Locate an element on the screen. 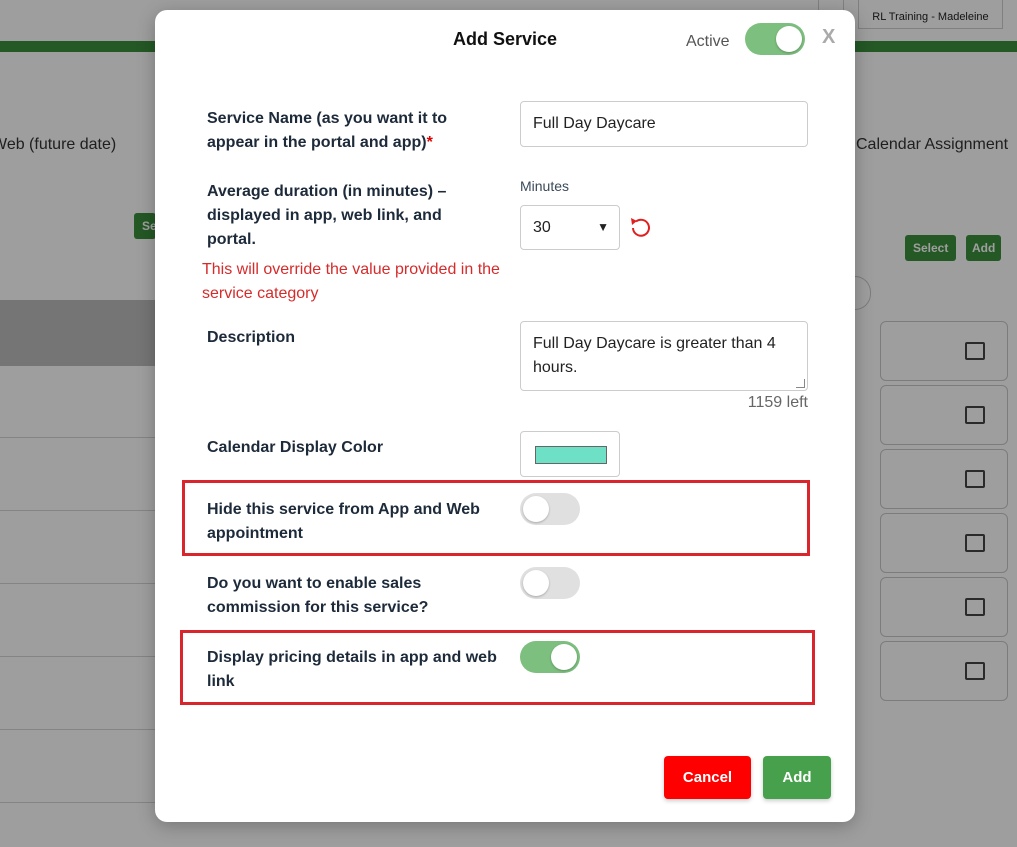 This screenshot has width=1017, height=847. color-picker is located at coordinates (570, 454).